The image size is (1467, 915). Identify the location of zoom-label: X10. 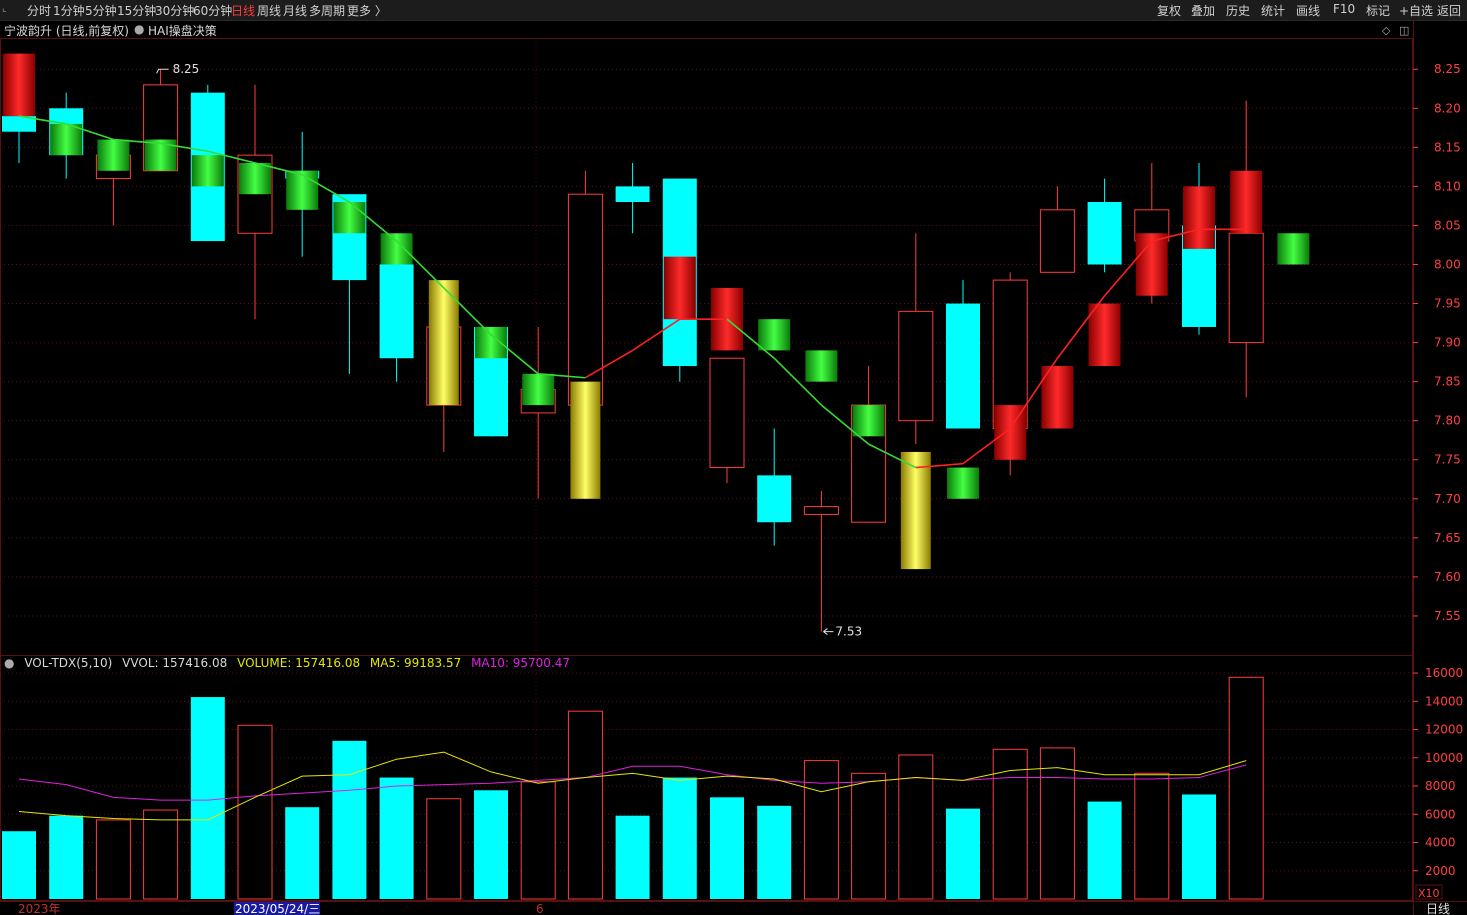
(1429, 893).